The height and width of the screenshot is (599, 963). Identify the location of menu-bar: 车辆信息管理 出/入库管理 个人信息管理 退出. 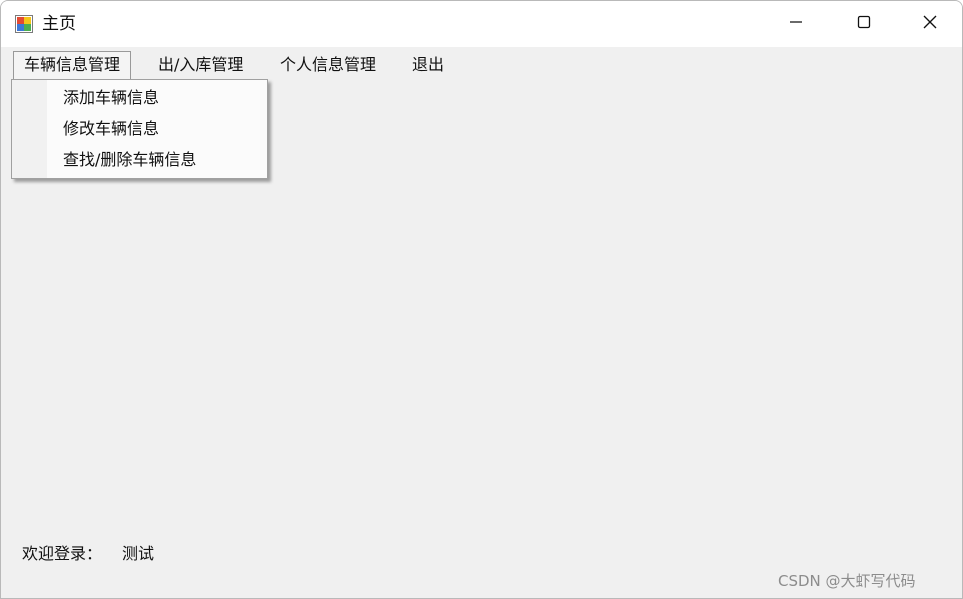
(481, 64).